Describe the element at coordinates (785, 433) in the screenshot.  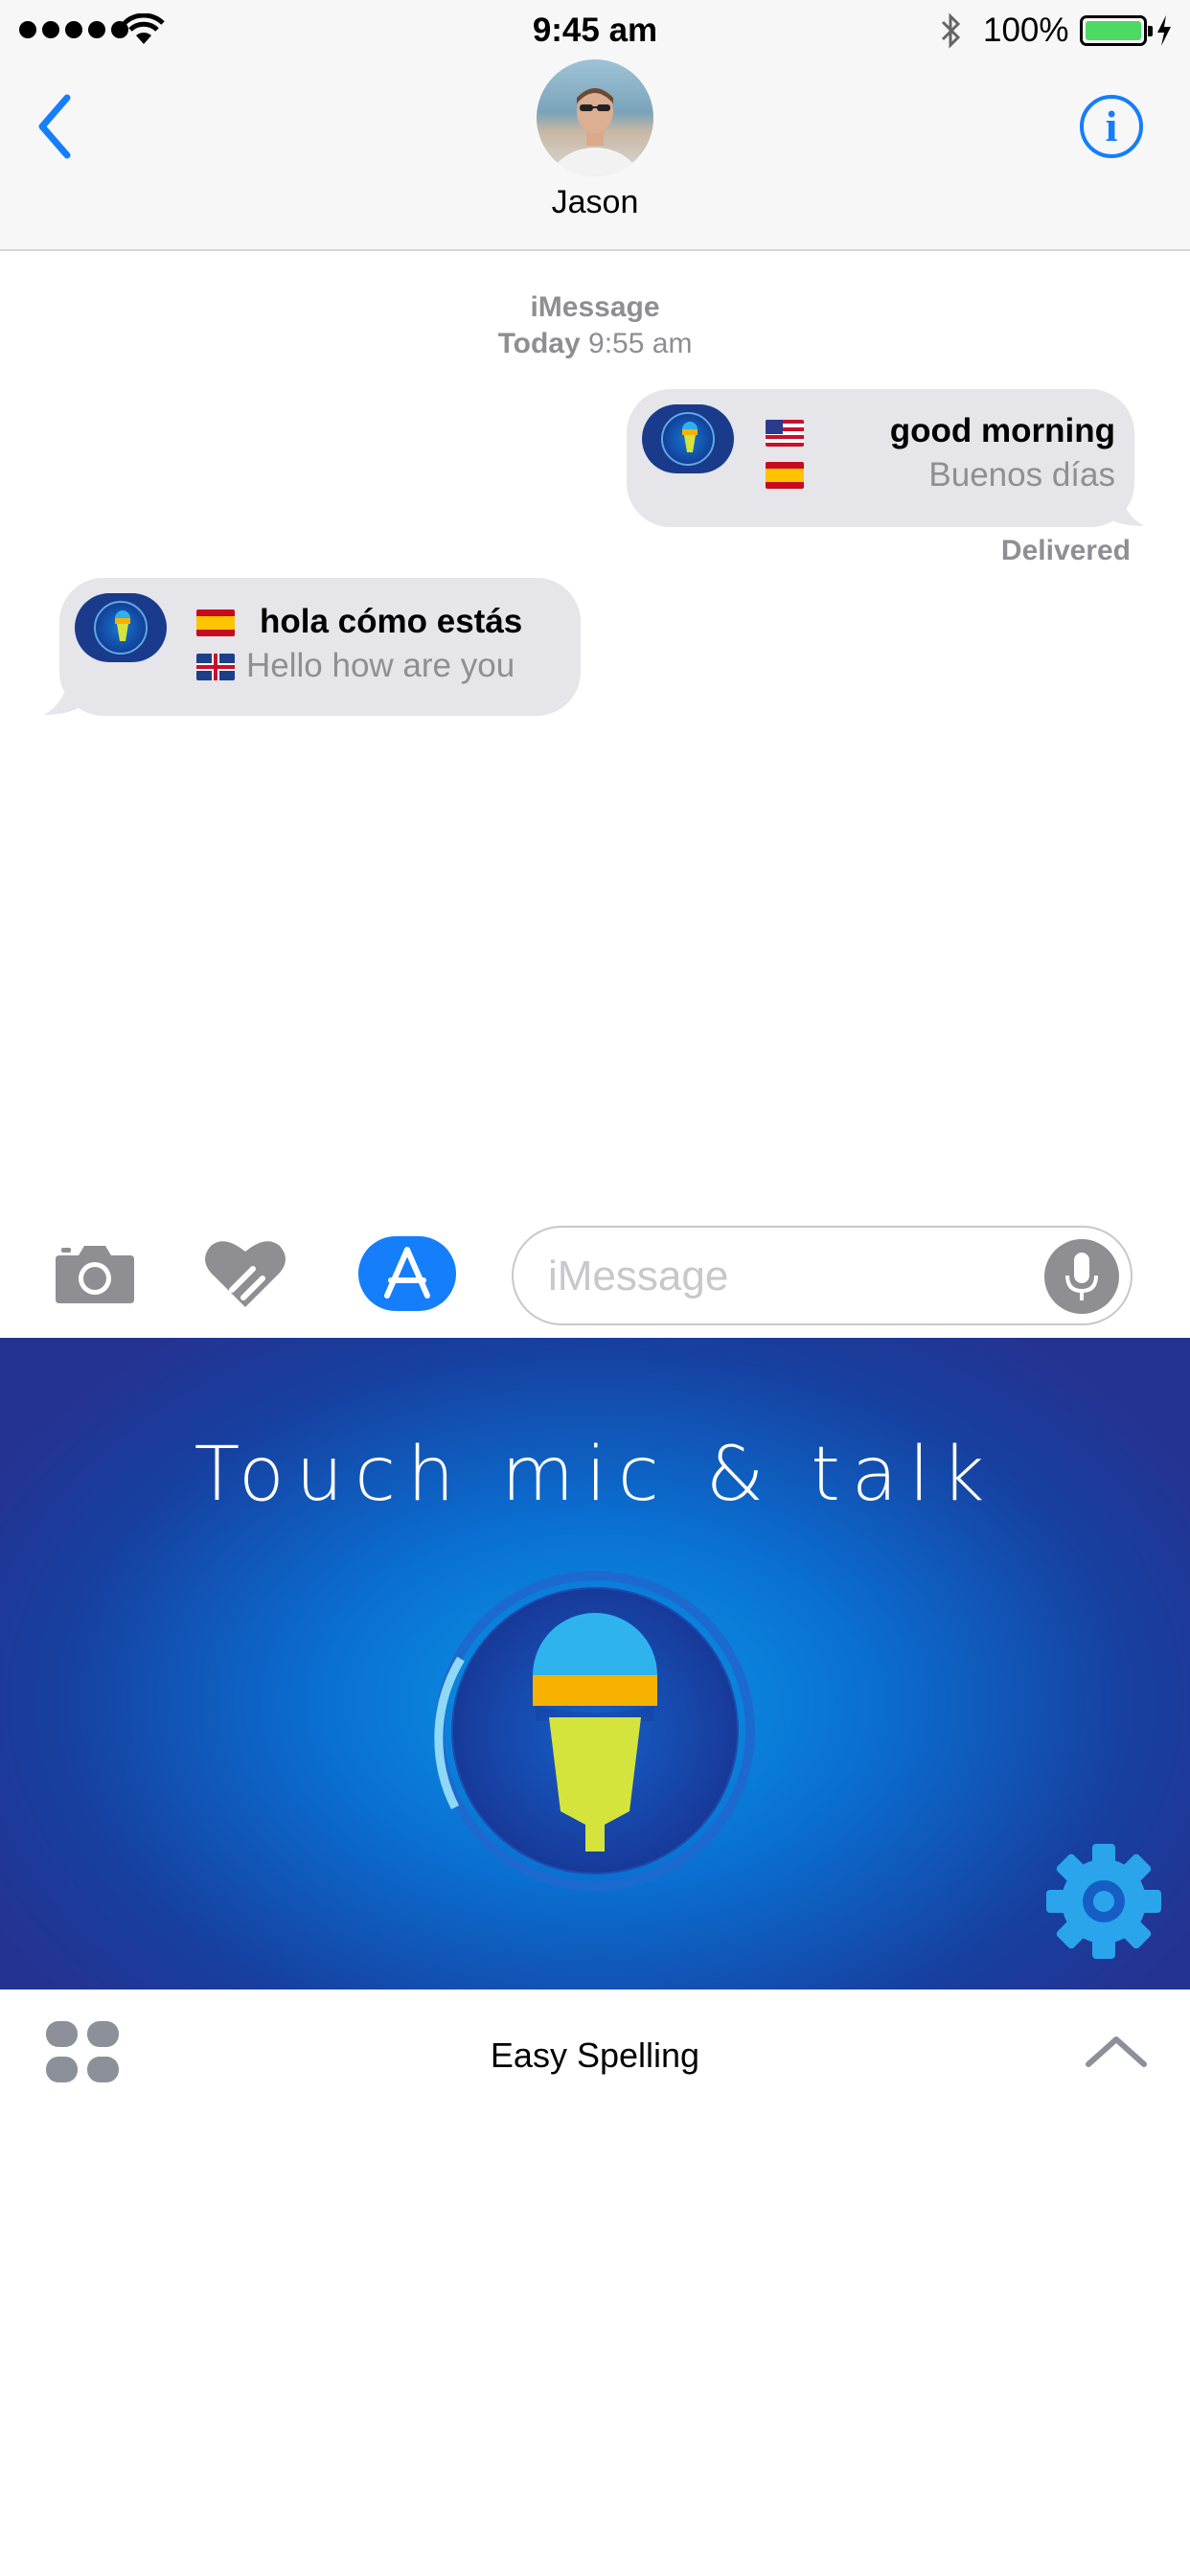
I see `us-flag-icon` at that location.